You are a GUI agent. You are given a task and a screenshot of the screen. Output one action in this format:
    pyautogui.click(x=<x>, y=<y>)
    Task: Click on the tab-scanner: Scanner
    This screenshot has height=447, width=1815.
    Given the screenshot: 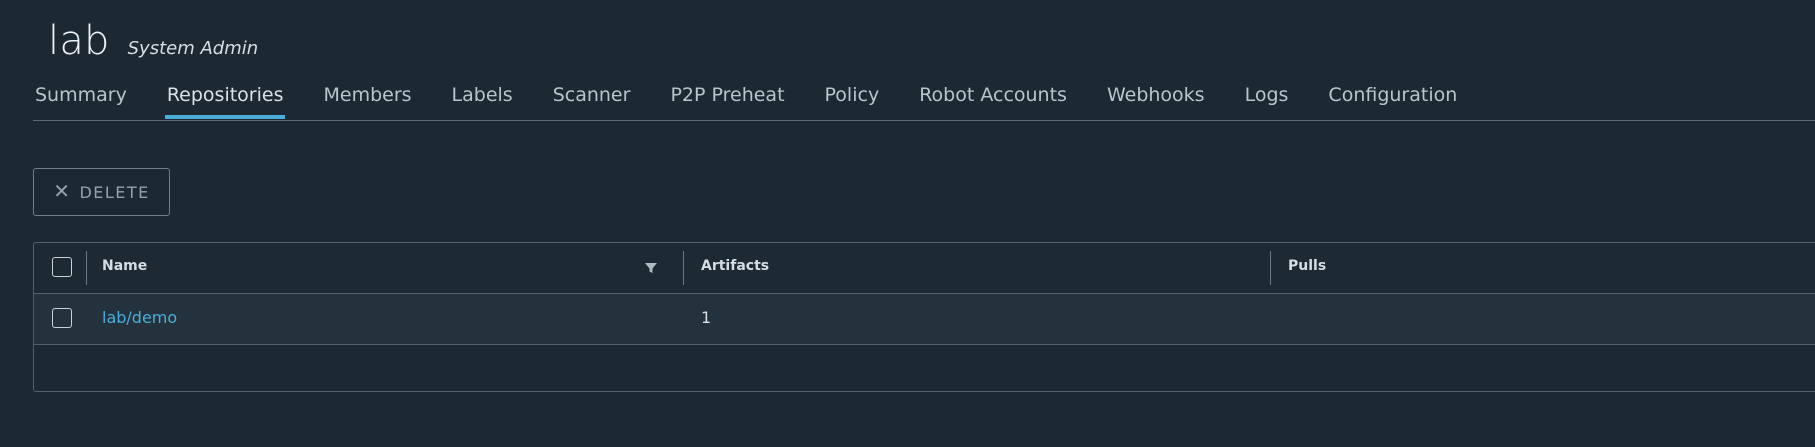 What is the action you would take?
    pyautogui.click(x=592, y=97)
    